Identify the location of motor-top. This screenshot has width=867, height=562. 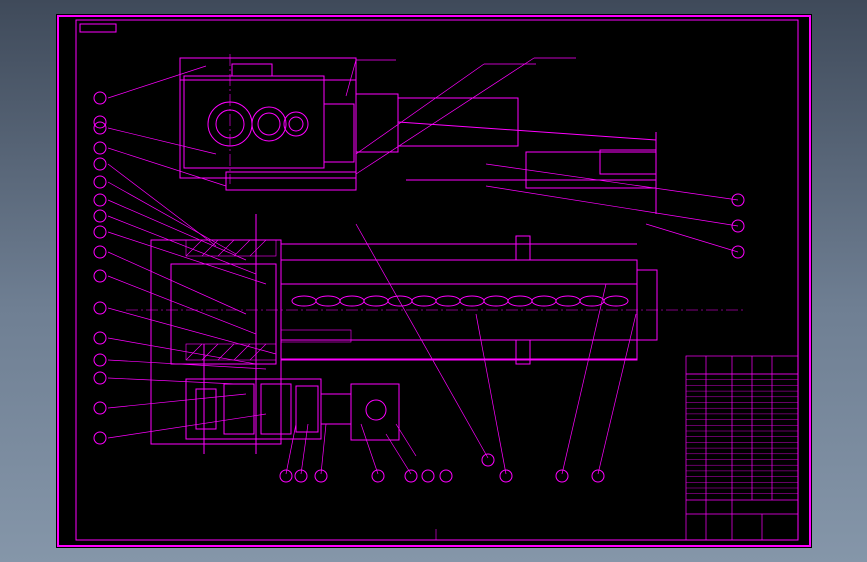
(506, 153).